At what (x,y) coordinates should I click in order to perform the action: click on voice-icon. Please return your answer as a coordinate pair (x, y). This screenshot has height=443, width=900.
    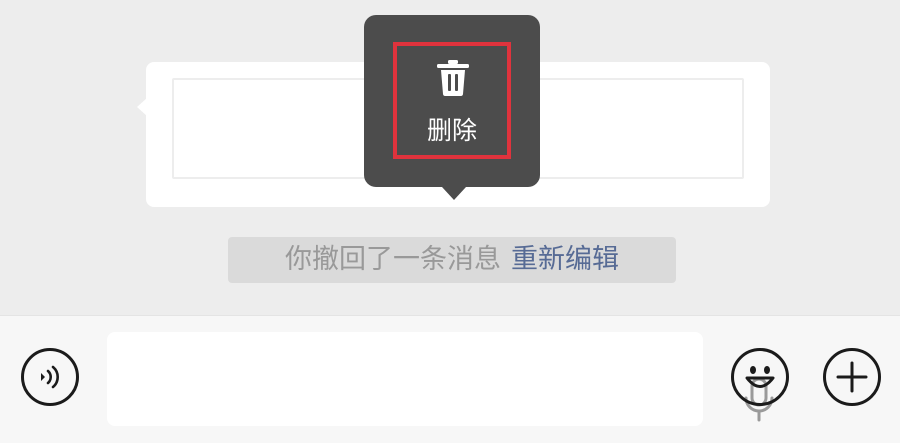
    Looking at the image, I should click on (50, 377).